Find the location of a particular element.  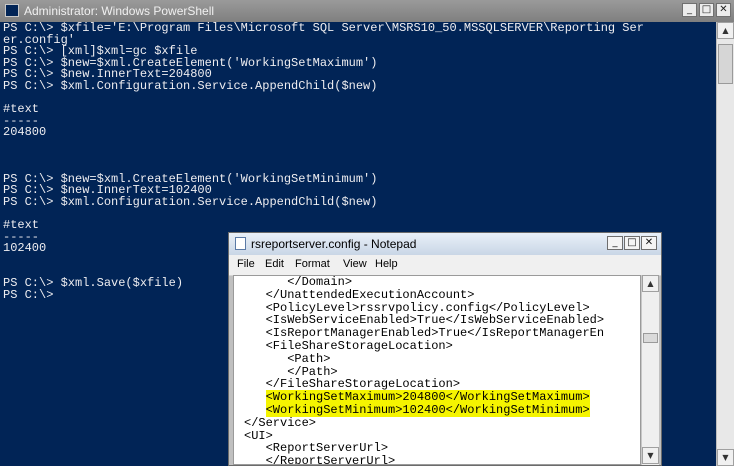

close-button: ✕ is located at coordinates (723, 10).